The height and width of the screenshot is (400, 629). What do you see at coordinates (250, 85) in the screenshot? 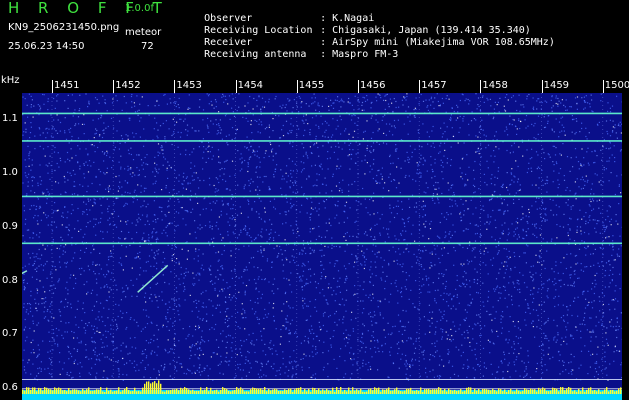
I see `x-tick-label: 1454` at bounding box center [250, 85].